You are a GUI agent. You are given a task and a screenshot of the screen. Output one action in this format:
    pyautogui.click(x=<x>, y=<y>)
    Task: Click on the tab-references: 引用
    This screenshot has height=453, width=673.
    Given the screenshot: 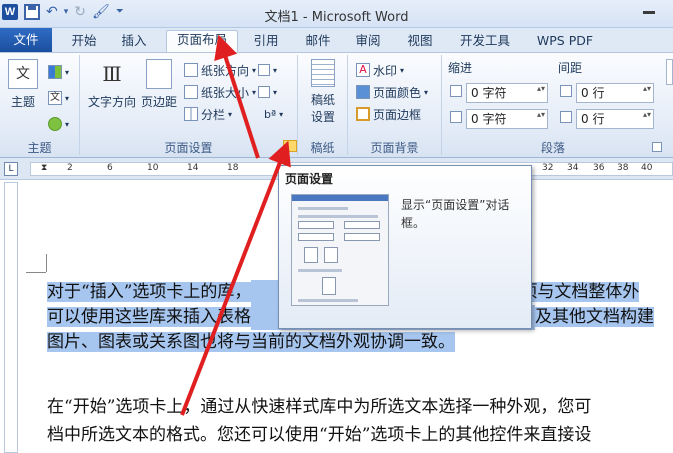 What is the action you would take?
    pyautogui.click(x=266, y=42)
    